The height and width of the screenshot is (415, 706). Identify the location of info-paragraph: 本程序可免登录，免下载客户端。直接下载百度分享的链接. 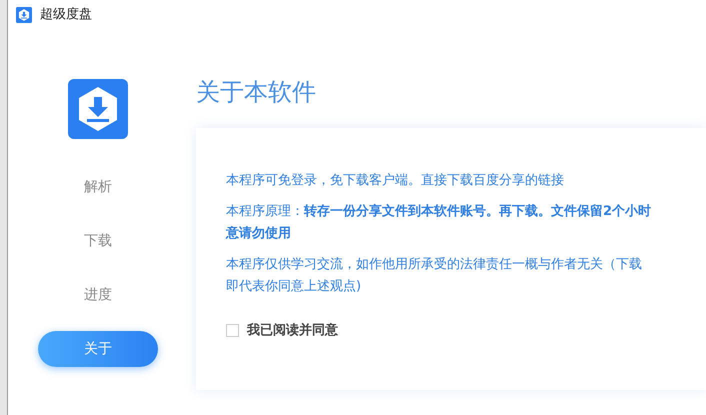
(395, 181).